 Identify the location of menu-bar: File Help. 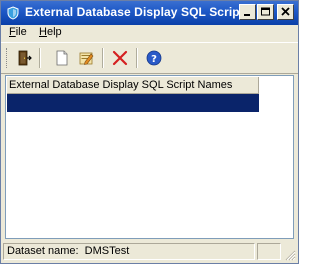
(149, 33).